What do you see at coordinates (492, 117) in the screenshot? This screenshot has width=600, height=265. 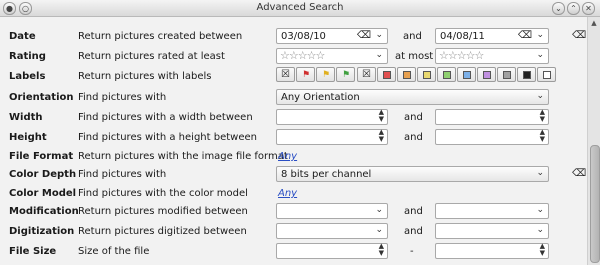 I see `width-max-spinbox: ▲ ▼` at bounding box center [492, 117].